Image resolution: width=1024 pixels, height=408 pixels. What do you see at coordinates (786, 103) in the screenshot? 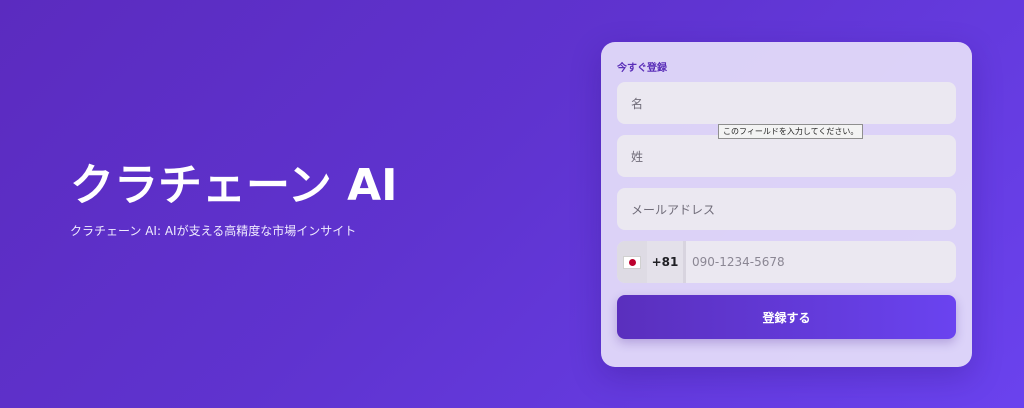
I see `first-name-field: 名` at bounding box center [786, 103].